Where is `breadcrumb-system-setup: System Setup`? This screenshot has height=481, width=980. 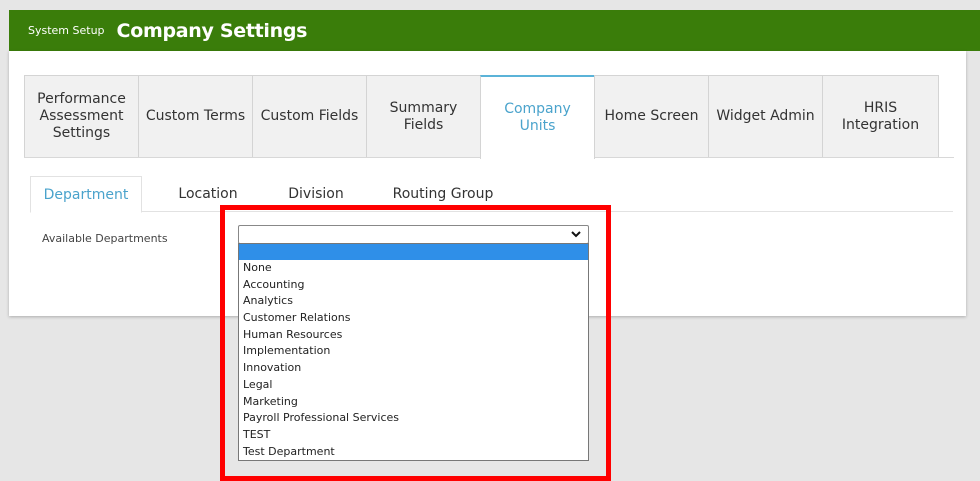 breadcrumb-system-setup: System Setup is located at coordinates (66, 30).